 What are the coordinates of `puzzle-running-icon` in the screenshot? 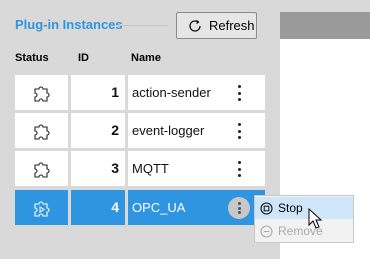 It's located at (41, 208).